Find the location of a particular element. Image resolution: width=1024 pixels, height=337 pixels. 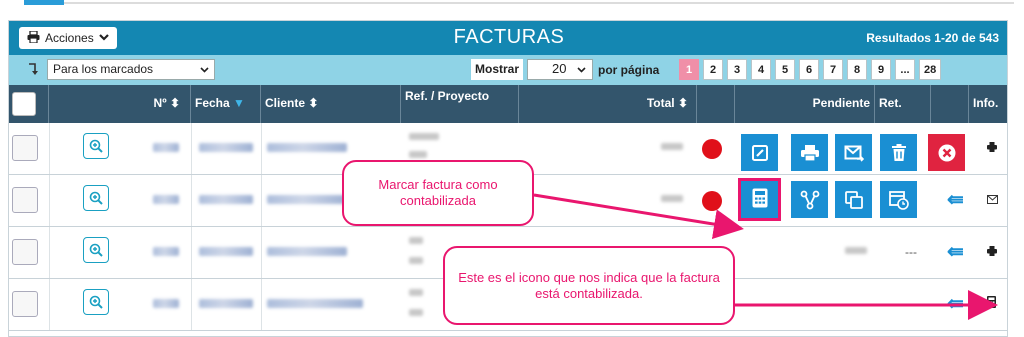

per-page-value: 20 is located at coordinates (559, 68).